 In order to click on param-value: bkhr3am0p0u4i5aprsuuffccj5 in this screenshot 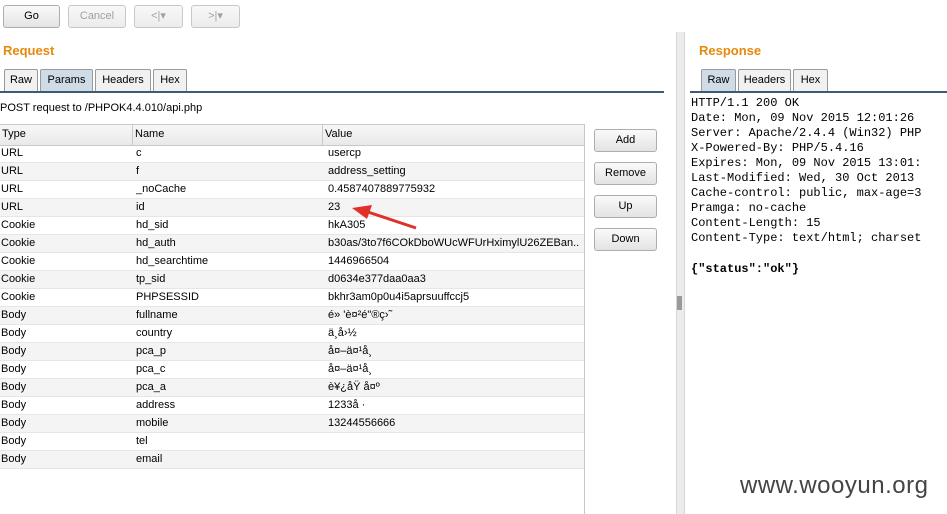, I will do `click(454, 297)`.